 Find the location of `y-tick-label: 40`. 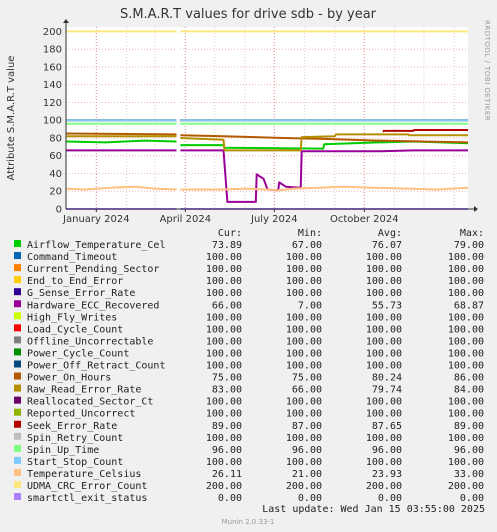

y-tick-label: 40 is located at coordinates (55, 174).